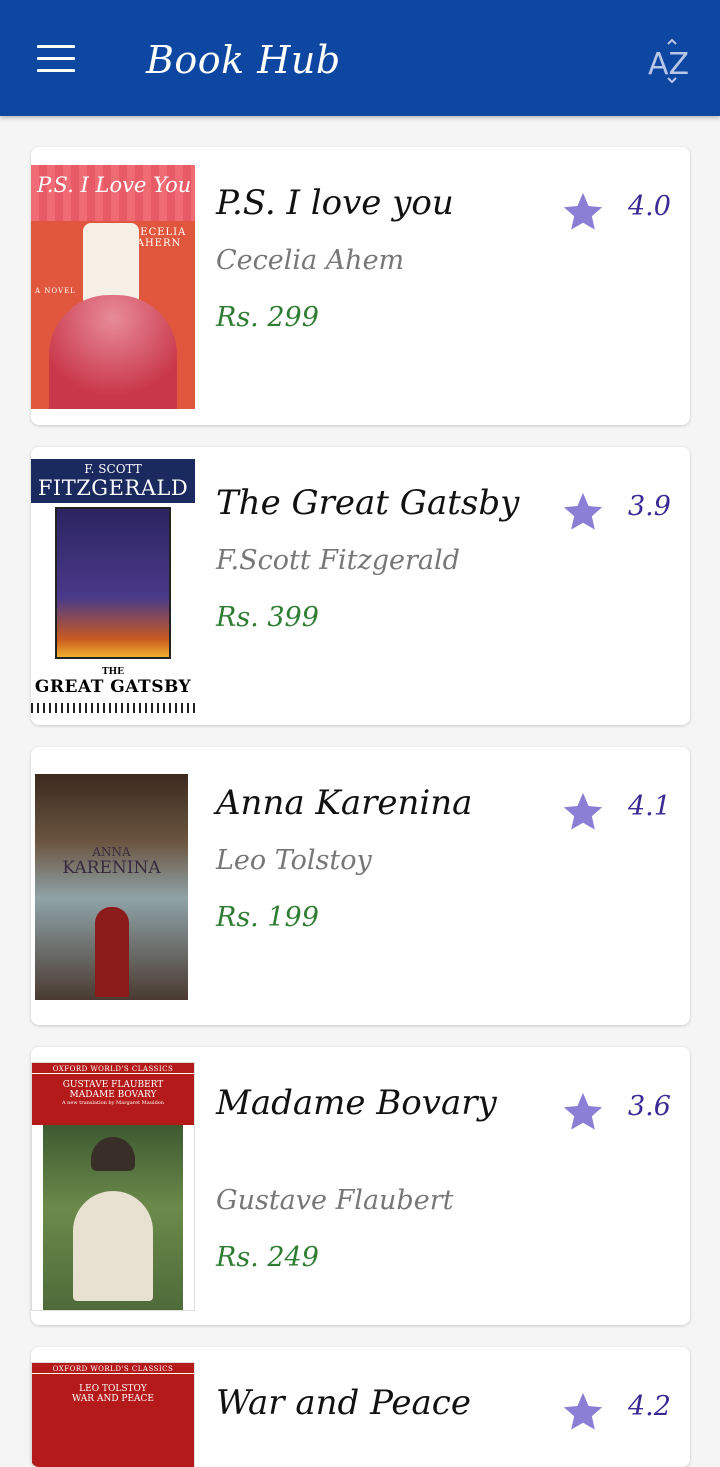 The height and width of the screenshot is (1467, 720). Describe the element at coordinates (55, 291) in the screenshot. I see `cover-tag: A NOVEL` at that location.